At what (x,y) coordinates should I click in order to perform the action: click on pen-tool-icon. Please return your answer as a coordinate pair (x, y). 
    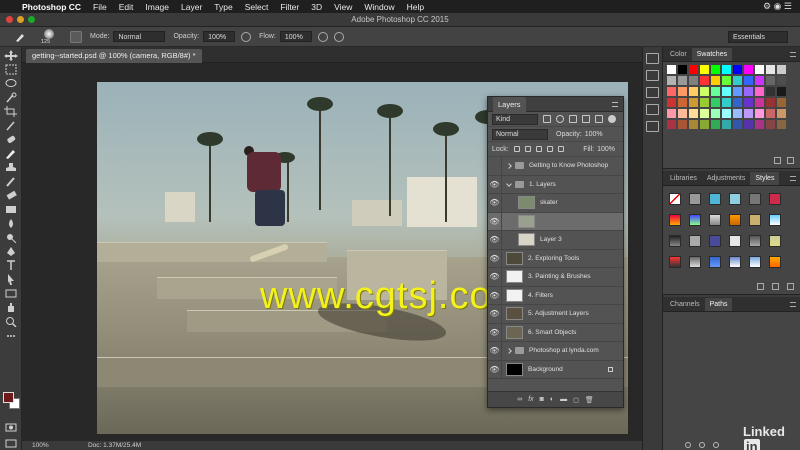
    Looking at the image, I should click on (11, 251).